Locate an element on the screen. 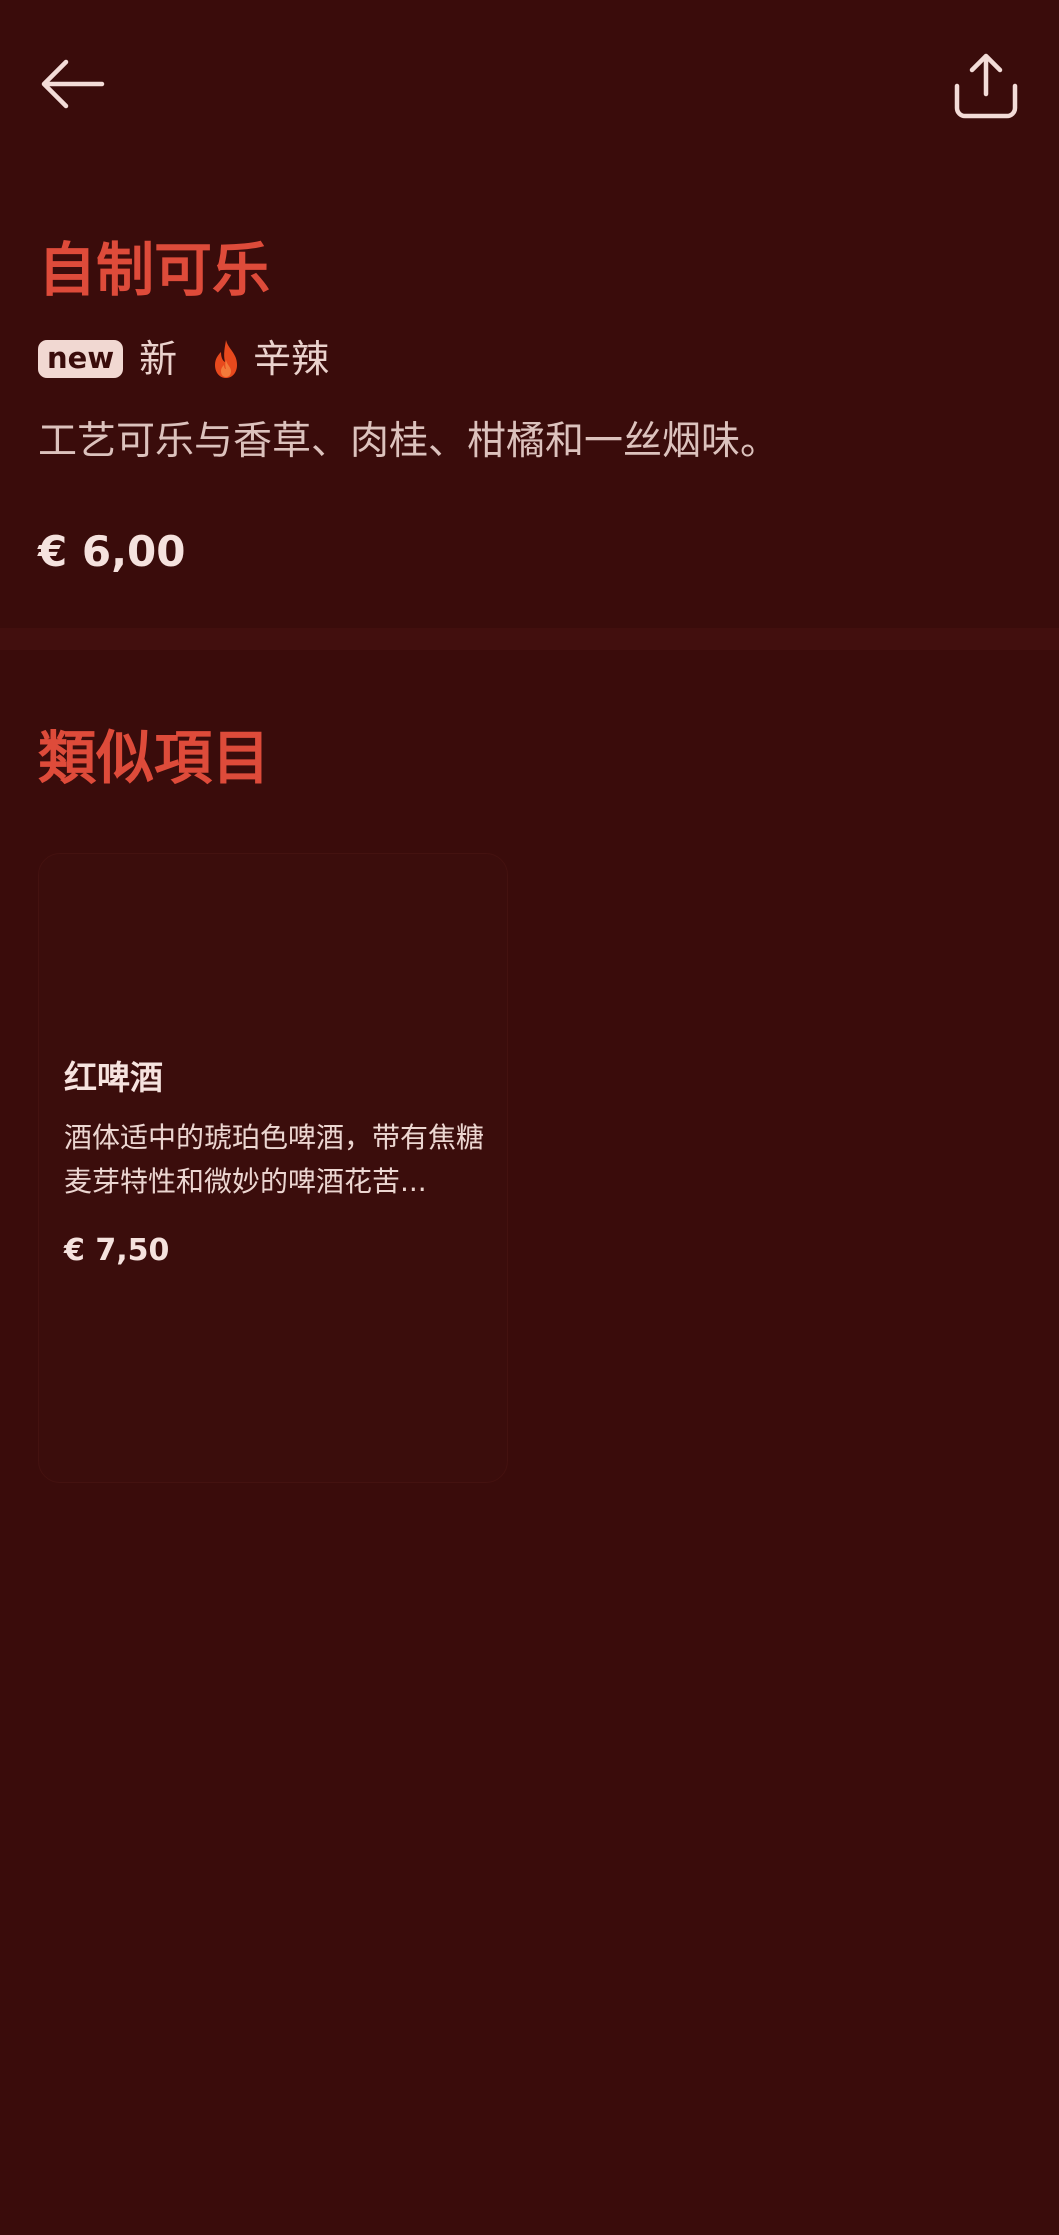 This screenshot has width=1059, height=2235. similar-items-title: 類似項目 is located at coordinates (154, 758).